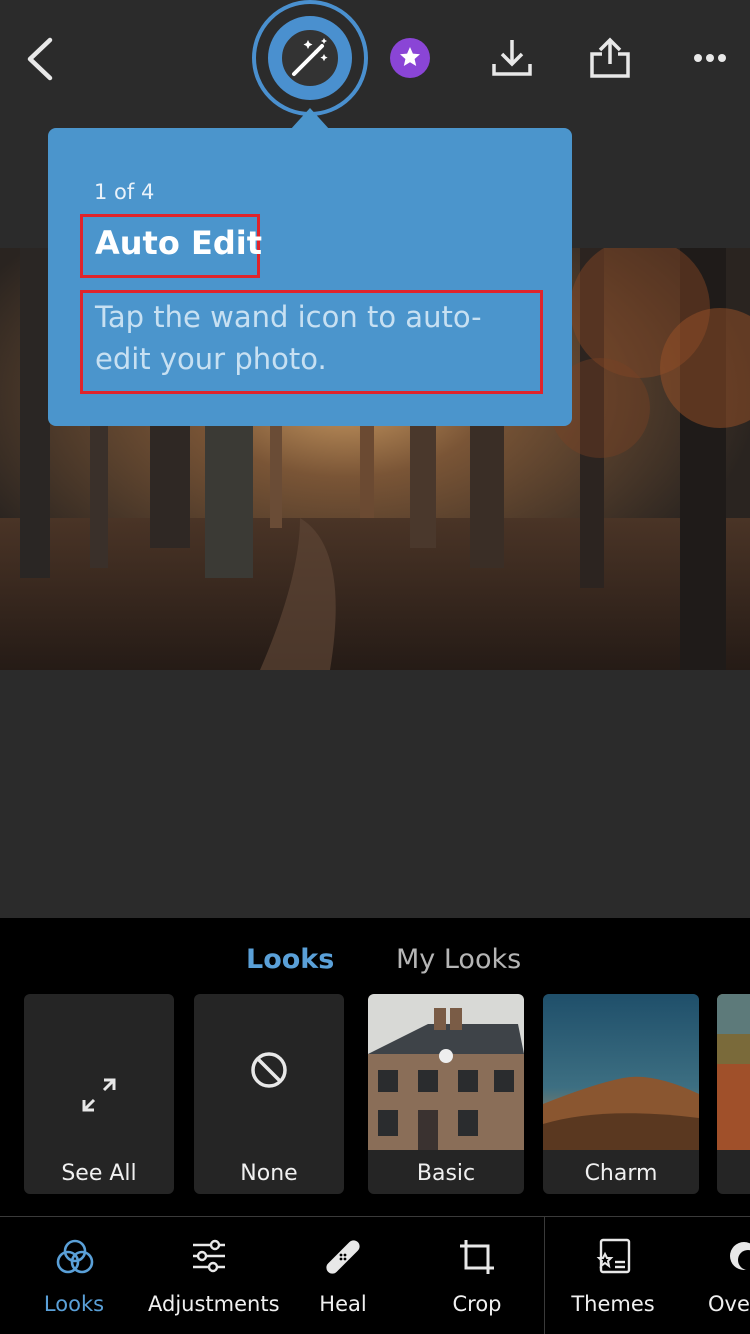 This screenshot has height=1334, width=750. Describe the element at coordinates (621, 1173) in the screenshot. I see `look-card-label: Charm` at that location.